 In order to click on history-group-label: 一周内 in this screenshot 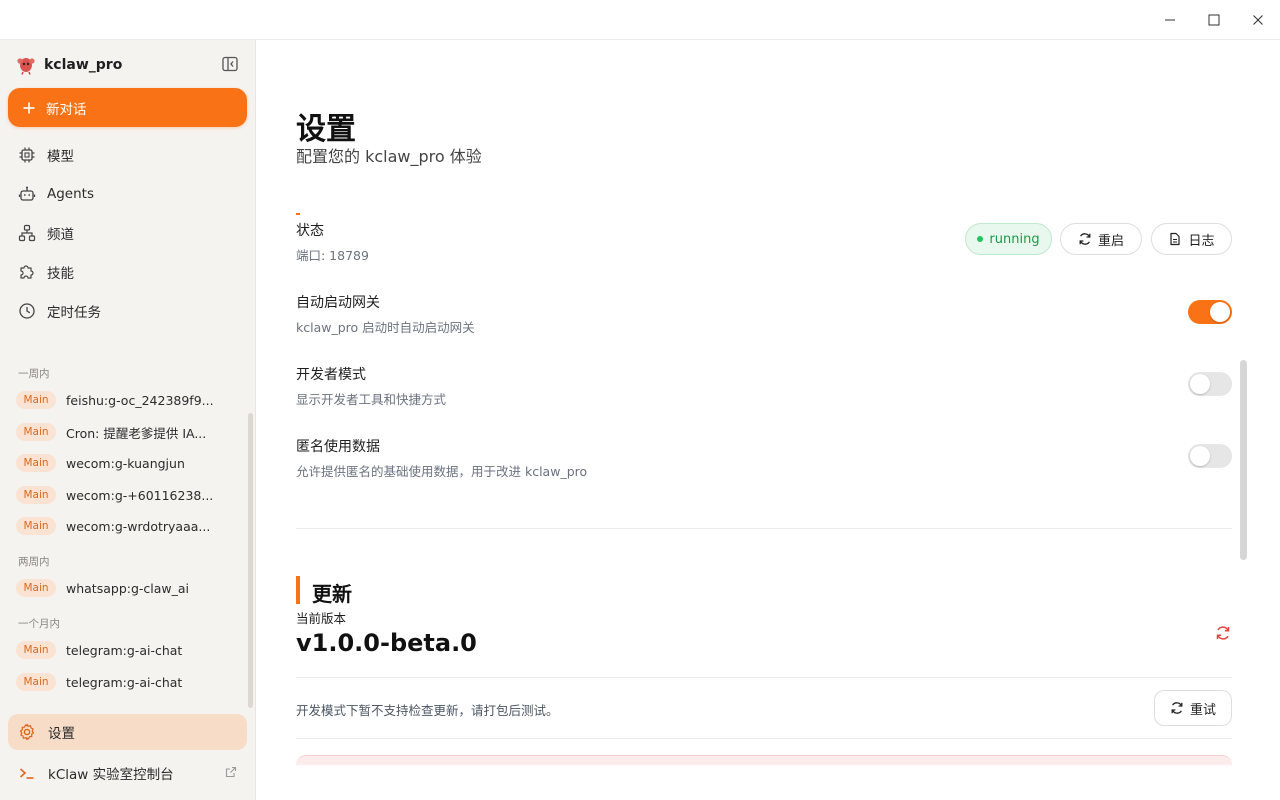, I will do `click(34, 374)`.